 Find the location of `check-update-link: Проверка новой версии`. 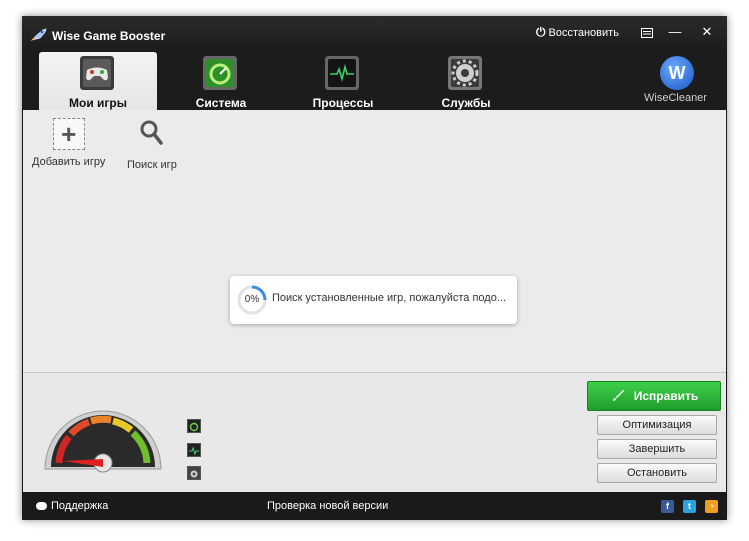

check-update-link: Проверка новой версии is located at coordinates (327, 506).